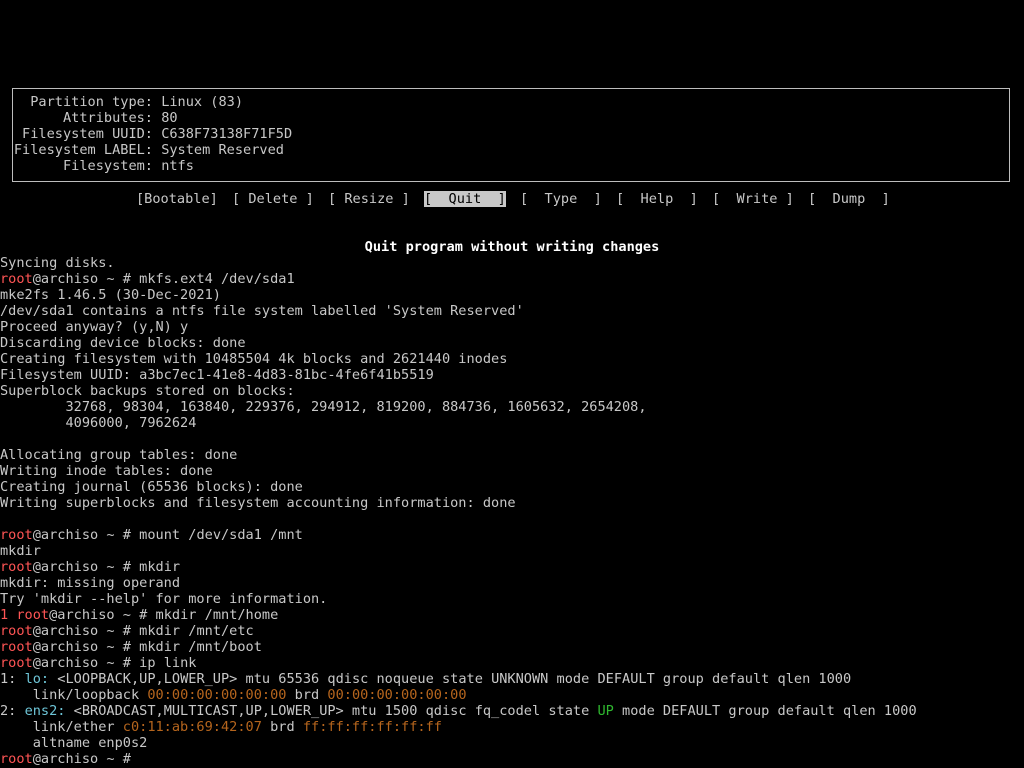  Describe the element at coordinates (8, 615) in the screenshot. I see `exit-status: 1` at that location.